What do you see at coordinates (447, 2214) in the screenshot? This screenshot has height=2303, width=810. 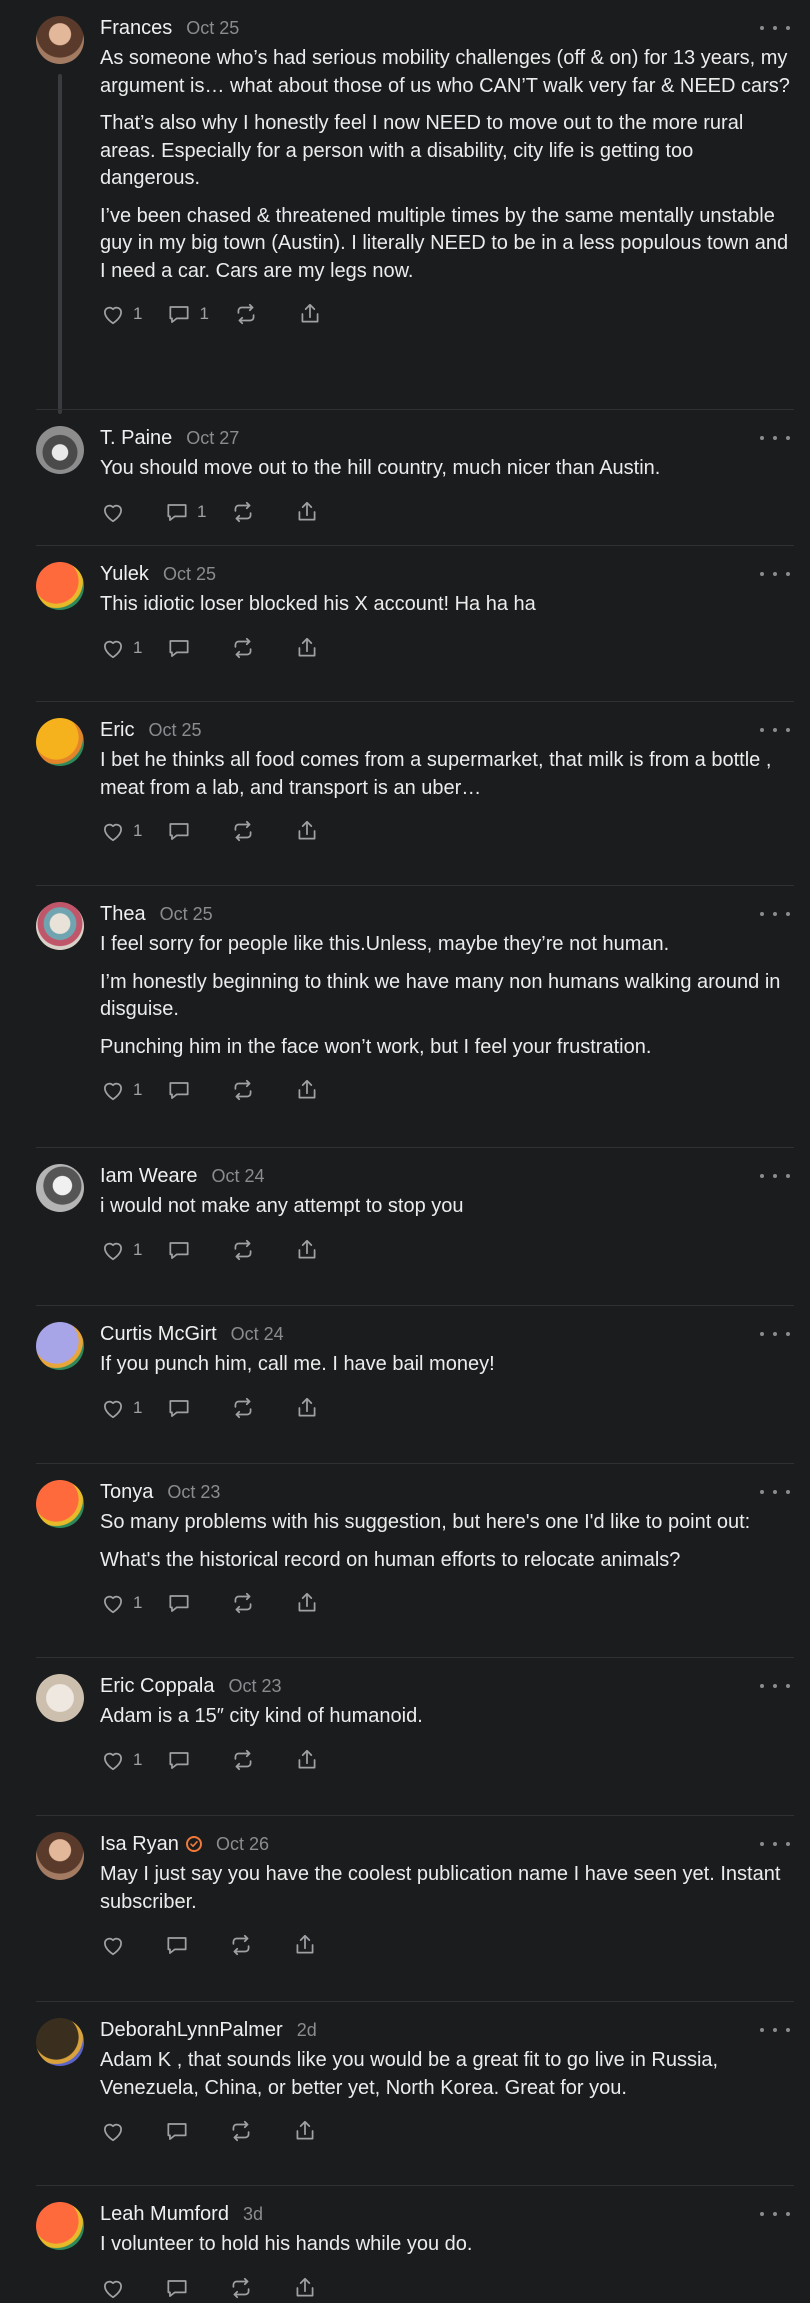 I see `comment-header: Leah Mumford 3d` at bounding box center [447, 2214].